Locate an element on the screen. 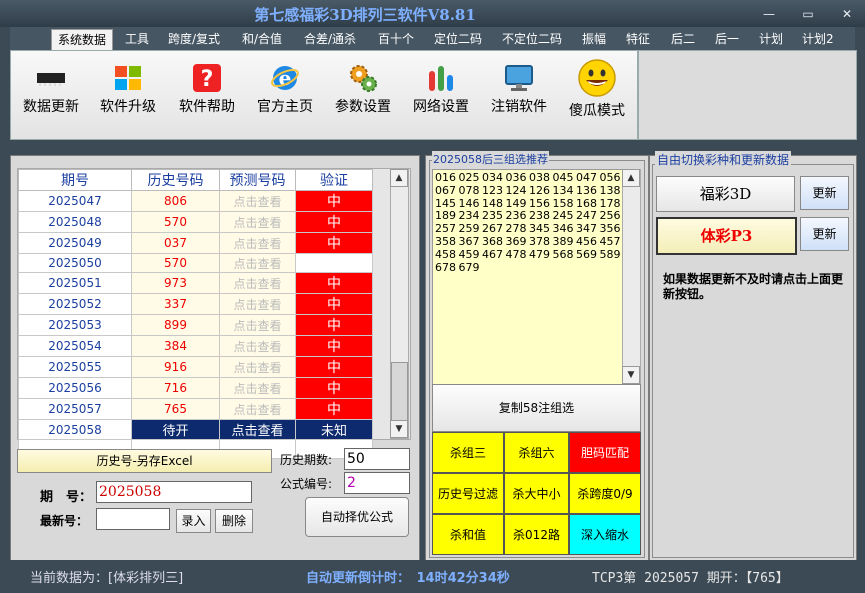  enter-button: 录入 is located at coordinates (193, 521).